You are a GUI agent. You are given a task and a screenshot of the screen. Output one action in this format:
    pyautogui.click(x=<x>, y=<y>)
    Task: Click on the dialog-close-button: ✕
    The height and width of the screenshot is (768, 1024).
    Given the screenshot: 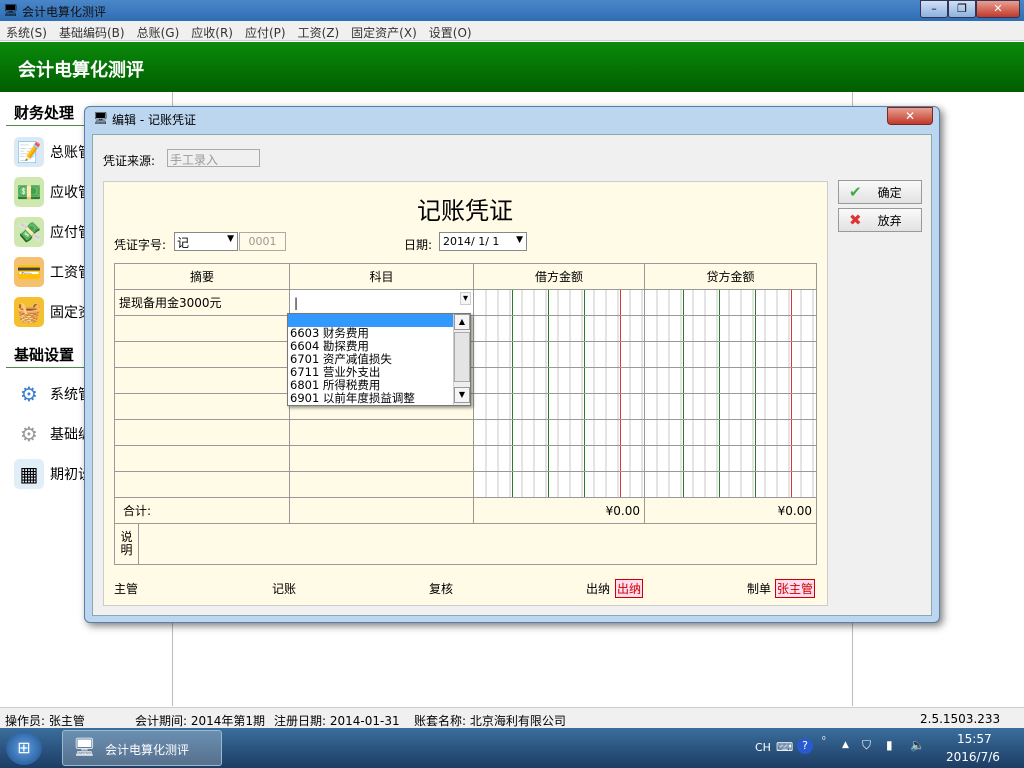 What is the action you would take?
    pyautogui.click(x=910, y=116)
    